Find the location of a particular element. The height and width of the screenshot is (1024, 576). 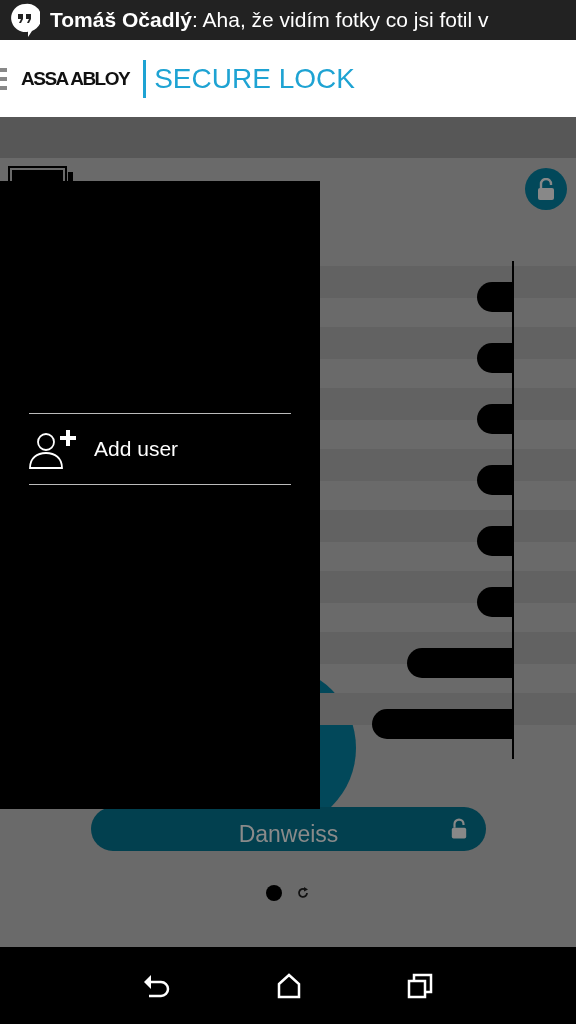

user-name: Danweiss is located at coordinates (288, 834).